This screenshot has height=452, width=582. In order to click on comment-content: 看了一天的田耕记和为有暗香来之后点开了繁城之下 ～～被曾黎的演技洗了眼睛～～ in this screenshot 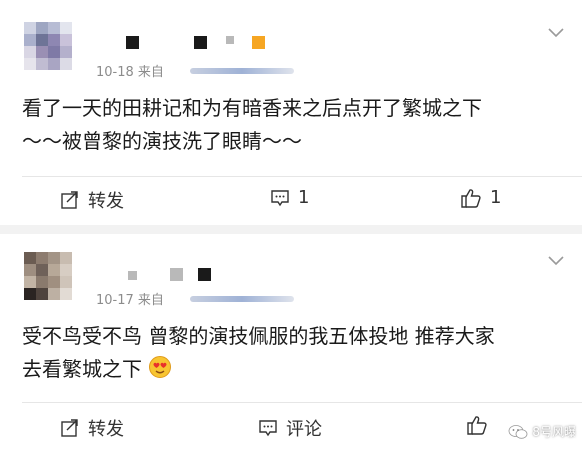, I will do `click(252, 125)`.